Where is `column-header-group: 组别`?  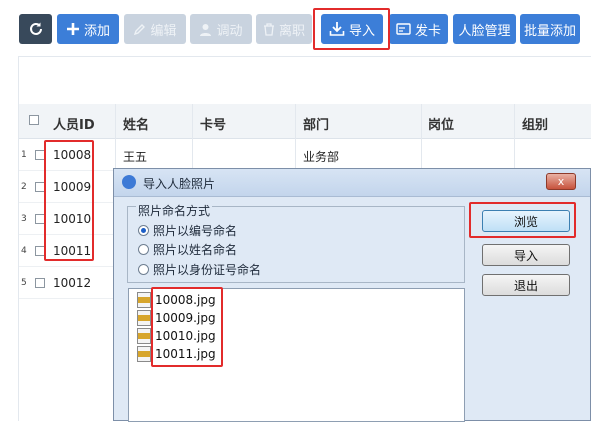
column-header-group: 组别 is located at coordinates (535, 123).